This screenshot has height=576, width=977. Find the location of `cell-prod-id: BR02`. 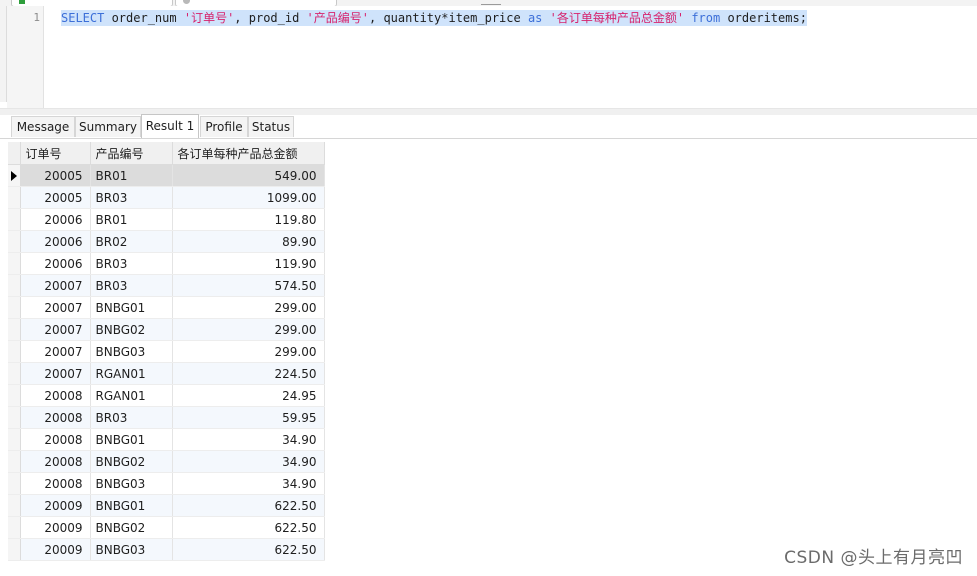

cell-prod-id: BR02 is located at coordinates (131, 241).